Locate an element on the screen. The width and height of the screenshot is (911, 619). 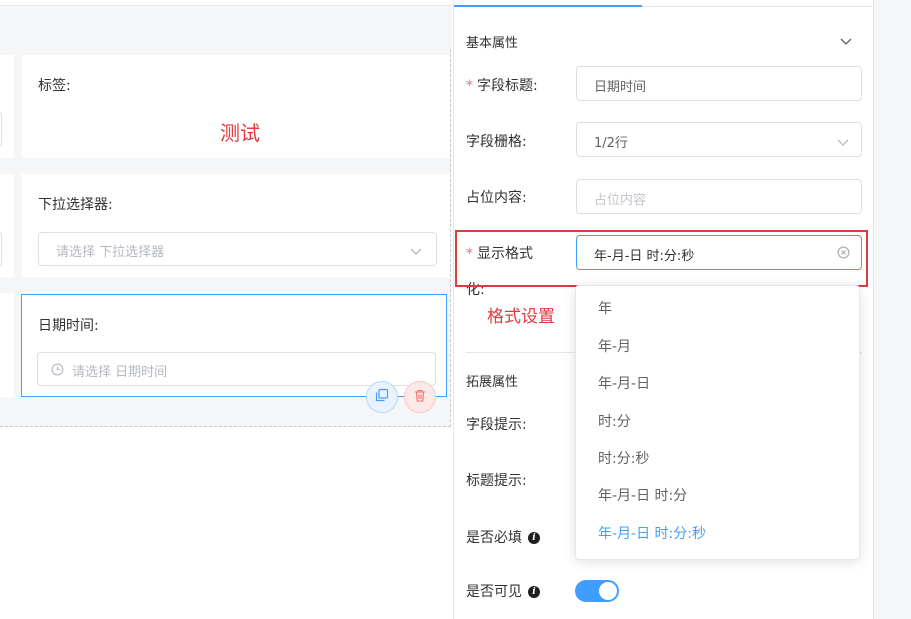
field-grid-select: 1/2行 is located at coordinates (719, 139).